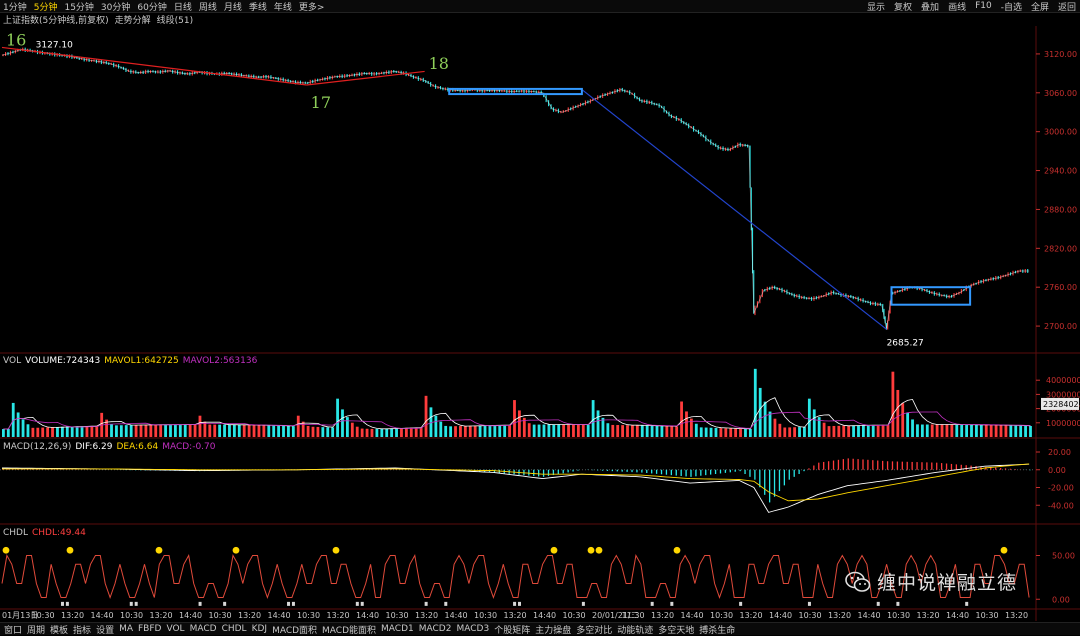 The height and width of the screenshot is (636, 1080). I want to click on mavol2-value: MAVOL2:563136, so click(220, 361).